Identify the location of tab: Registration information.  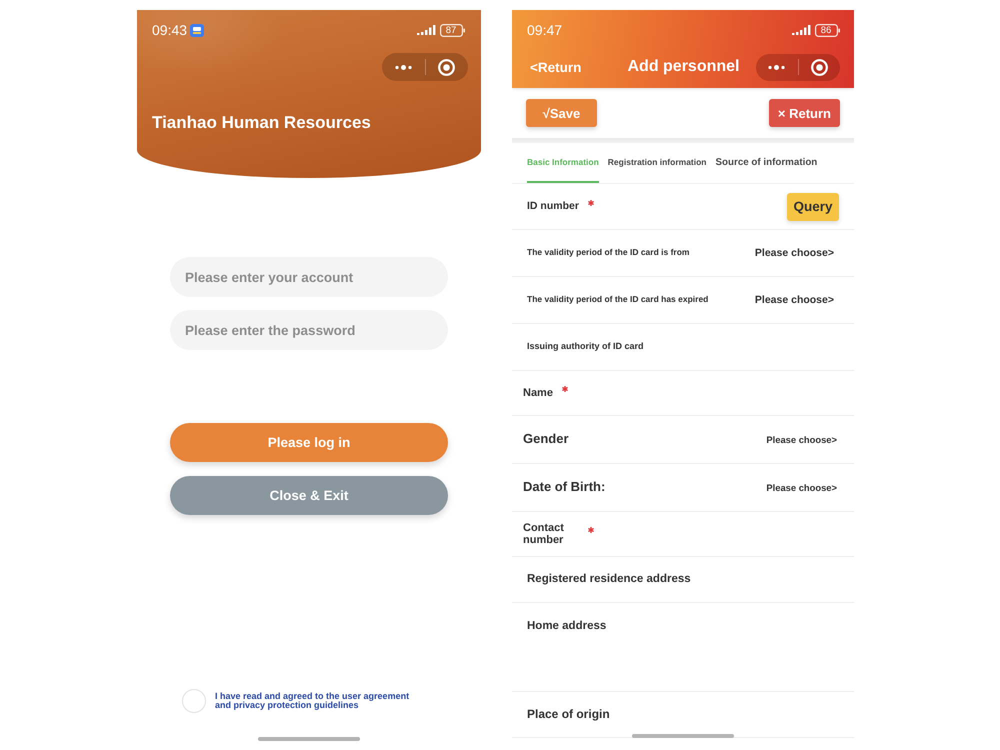
(657, 163).